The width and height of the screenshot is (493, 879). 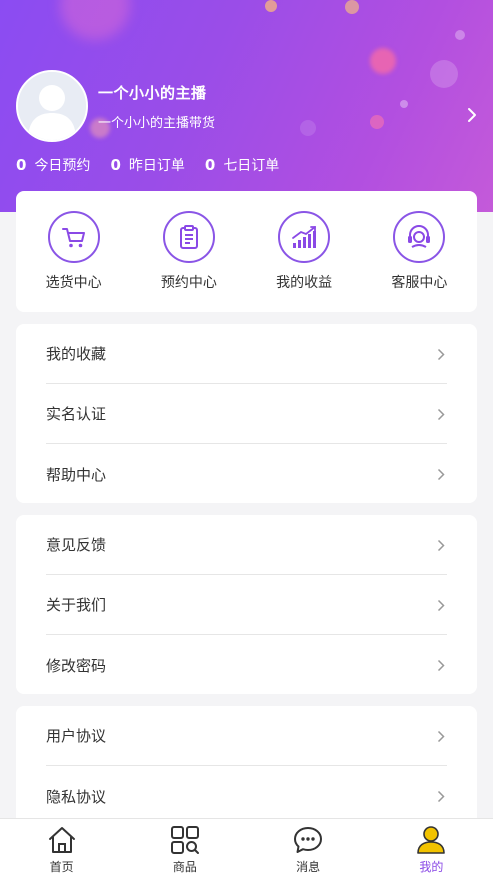 I want to click on headset-icon, so click(x=419, y=236).